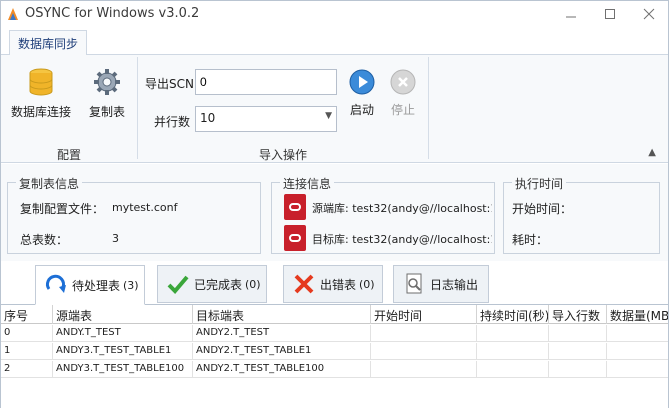 Image resolution: width=669 pixels, height=408 pixels. What do you see at coordinates (218, 284) in the screenshot?
I see `tab-completed-label: 已完成表` at bounding box center [218, 284].